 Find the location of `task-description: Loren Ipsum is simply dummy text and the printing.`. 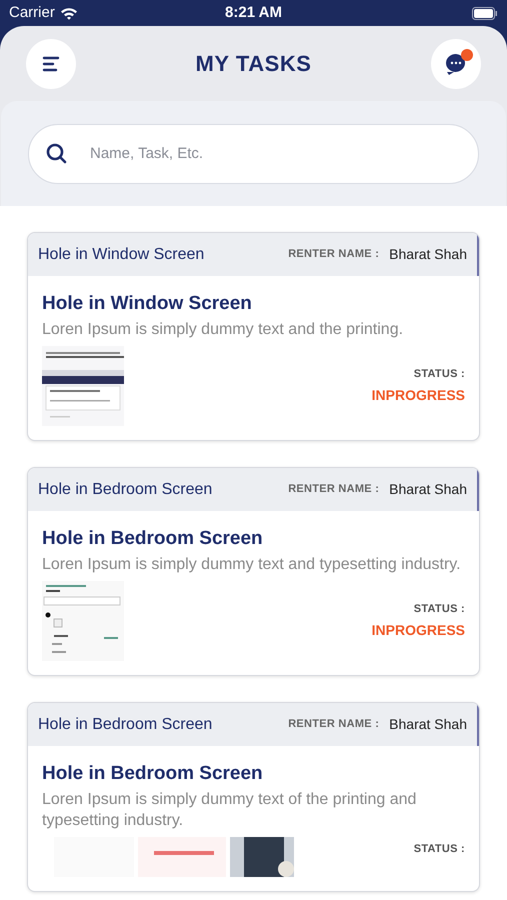

task-description: Loren Ipsum is simply dummy text and the printing. is located at coordinates (223, 330).